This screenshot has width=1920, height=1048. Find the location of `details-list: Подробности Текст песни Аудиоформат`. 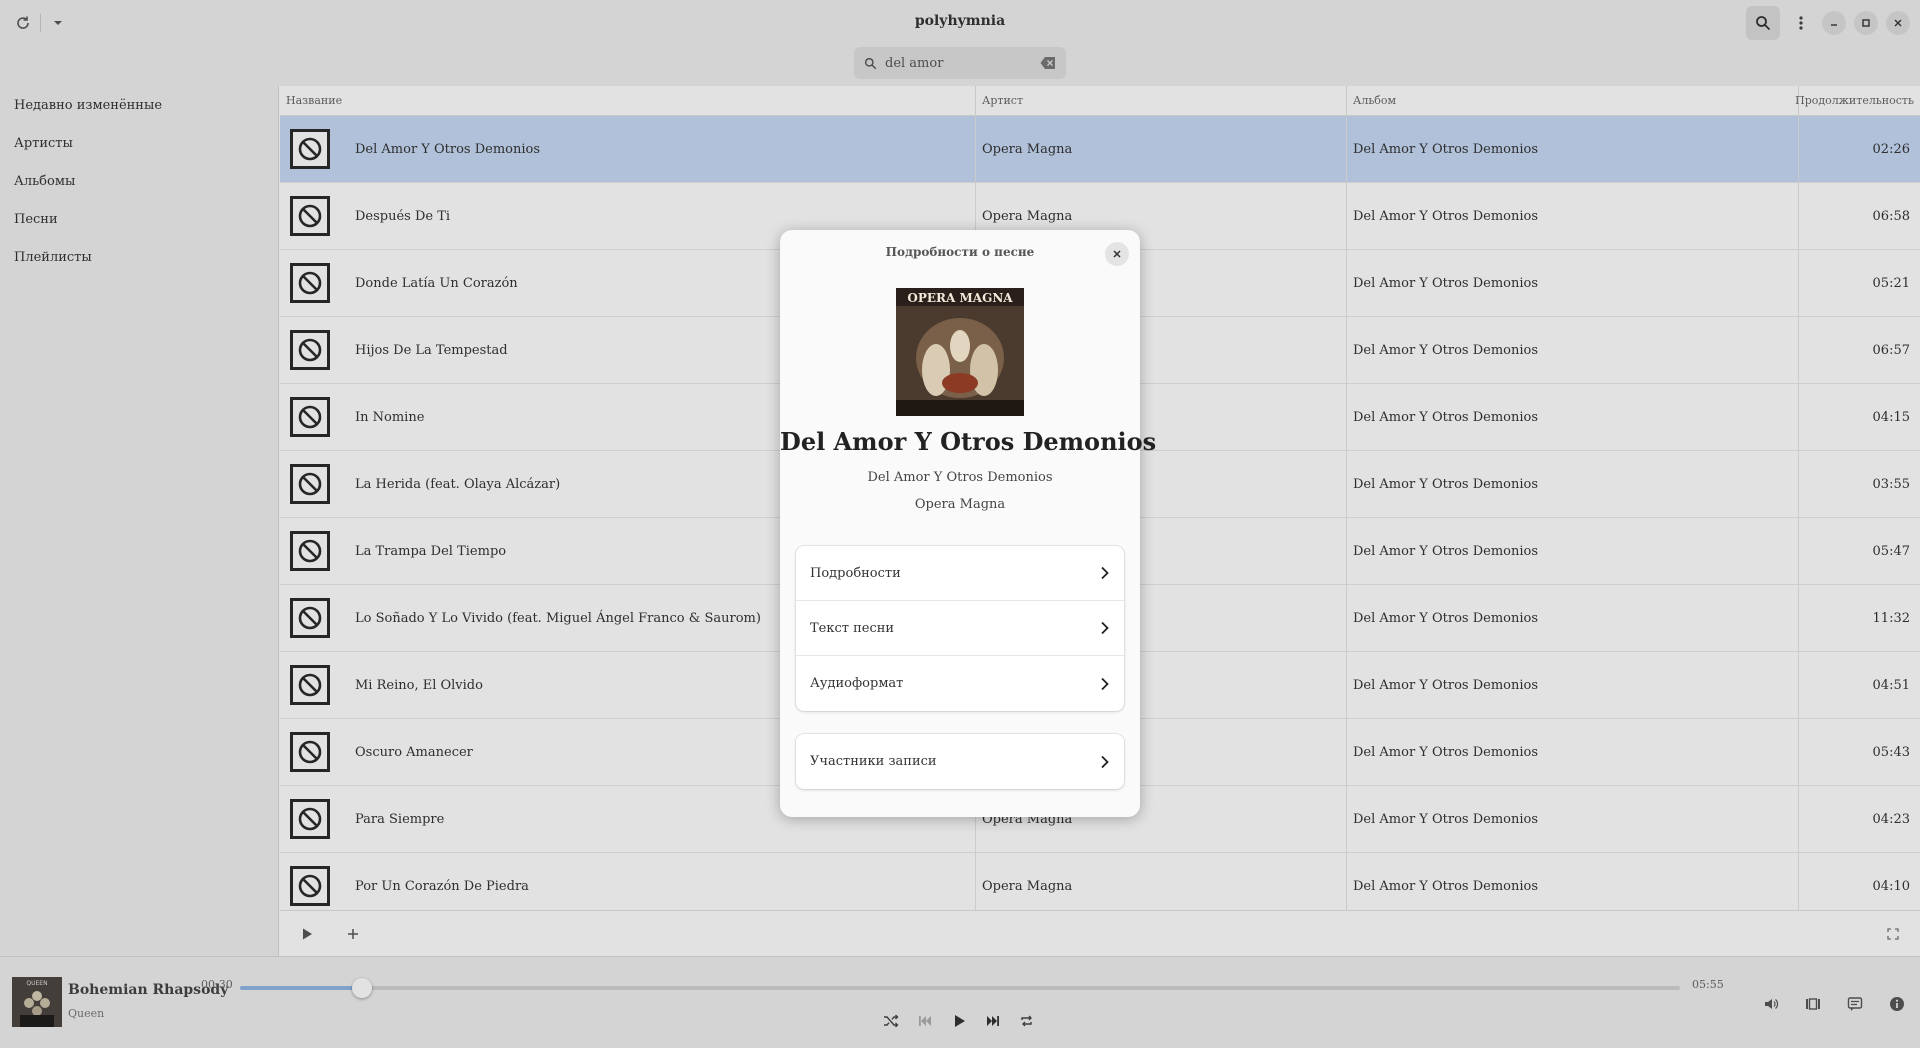

details-list: Подробности Текст песни Аудиоформат is located at coordinates (960, 628).